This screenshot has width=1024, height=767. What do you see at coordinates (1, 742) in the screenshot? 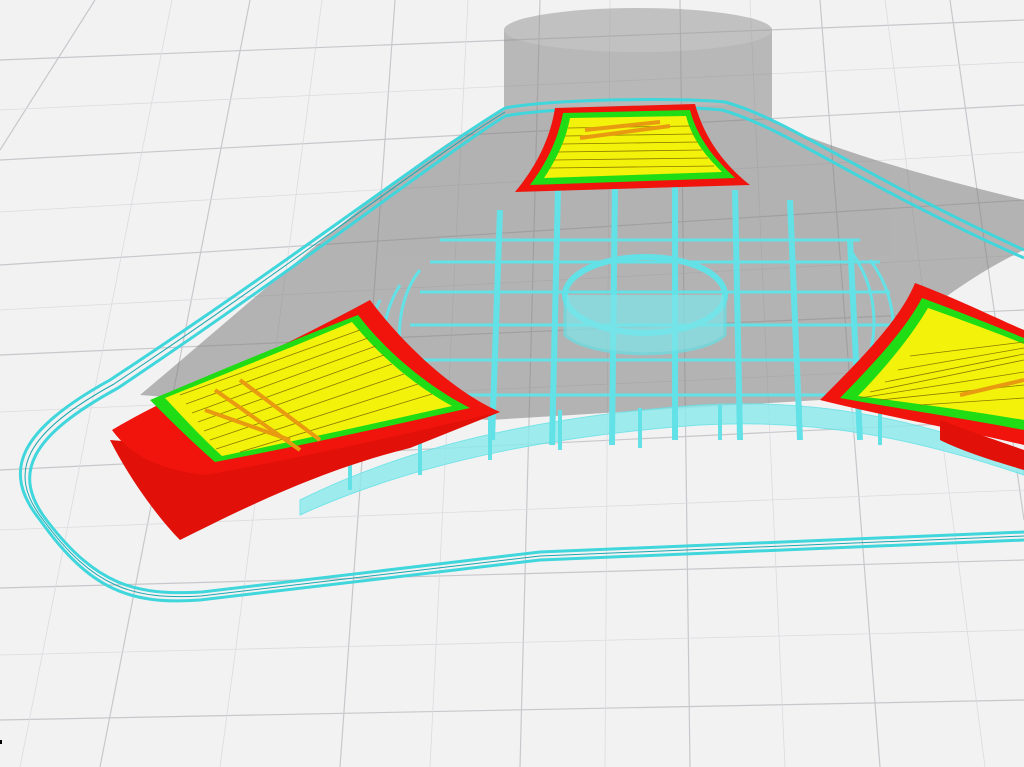
I see `viewport-edge-mark` at bounding box center [1, 742].